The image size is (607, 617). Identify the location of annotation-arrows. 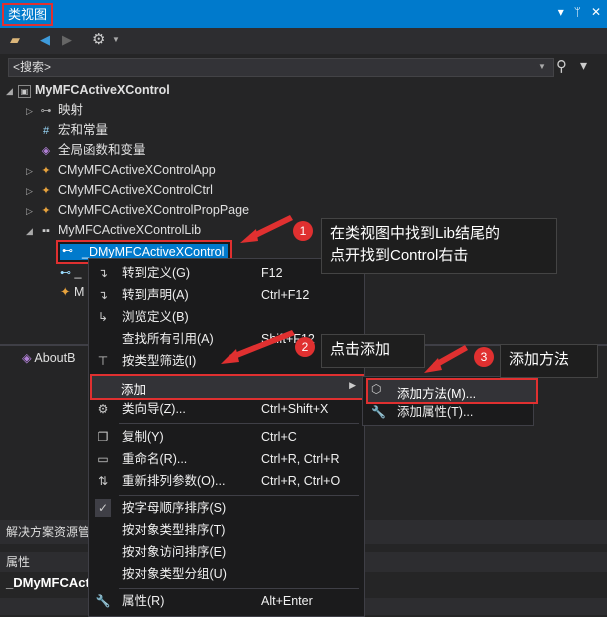
(344, 294).